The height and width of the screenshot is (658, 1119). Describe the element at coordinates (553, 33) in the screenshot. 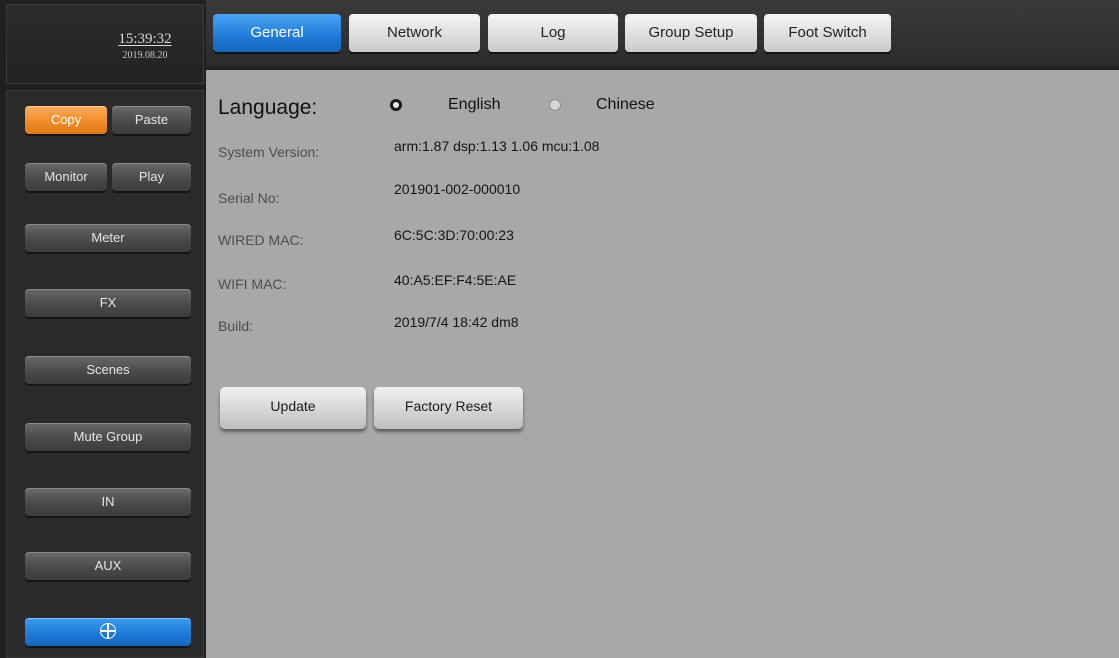

I see `tab-log: Log` at that location.